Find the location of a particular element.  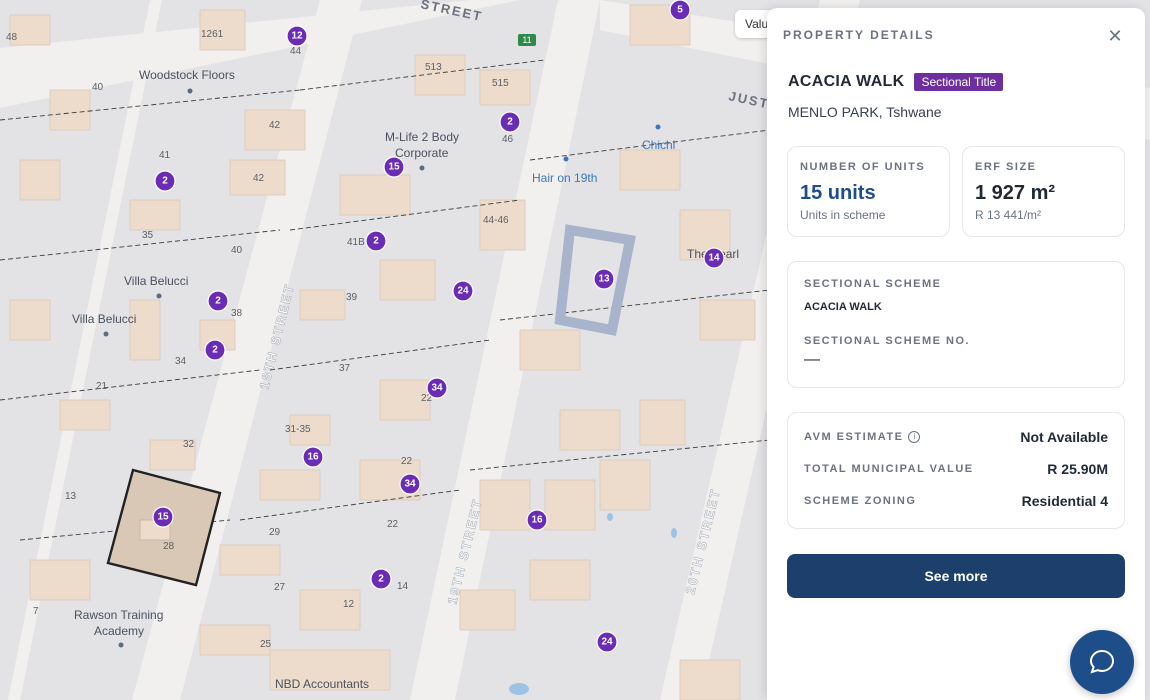

avm-row: AVM ESTIMATE i Not Available is located at coordinates (956, 437).